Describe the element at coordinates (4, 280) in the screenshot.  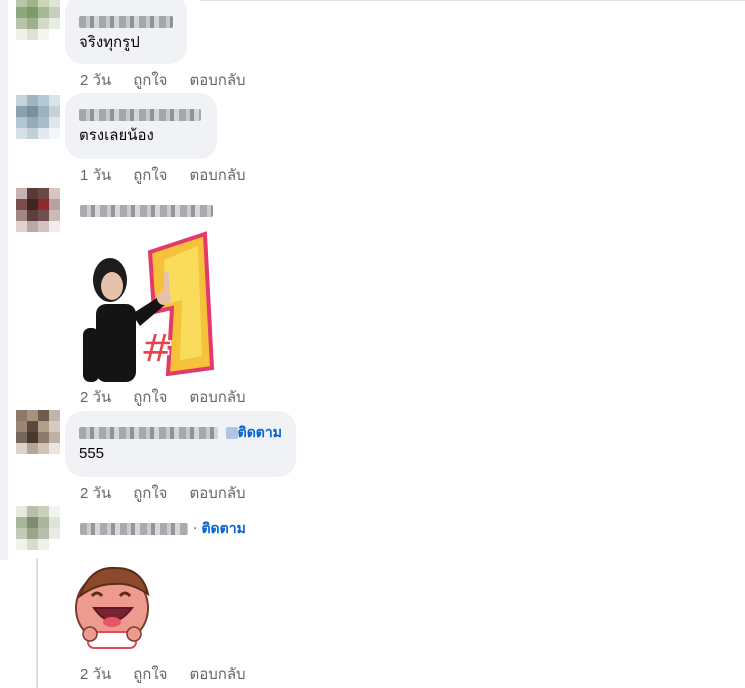
I see `left-rail` at that location.